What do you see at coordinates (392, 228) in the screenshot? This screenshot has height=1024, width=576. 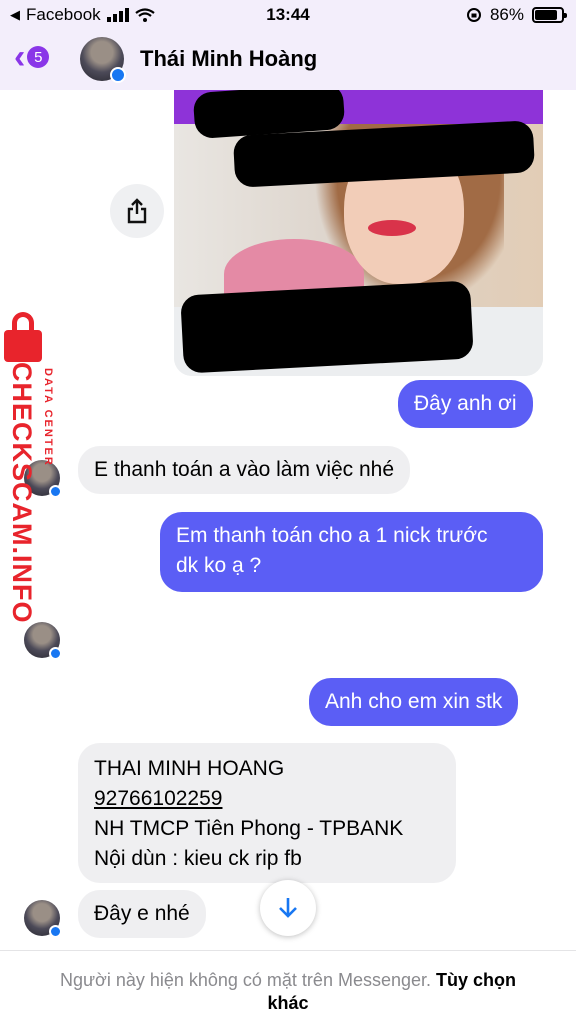 I see `lips` at bounding box center [392, 228].